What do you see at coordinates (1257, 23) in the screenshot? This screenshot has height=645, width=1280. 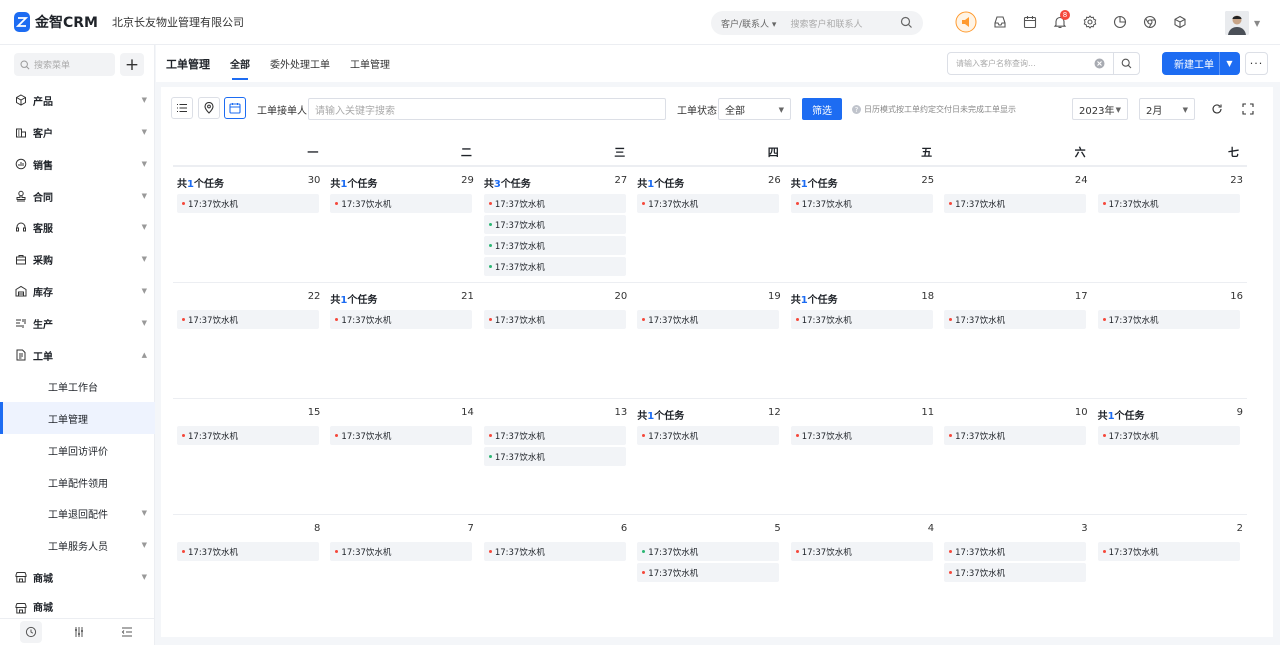 I see `user-menu-caret-icon: ▼` at bounding box center [1257, 23].